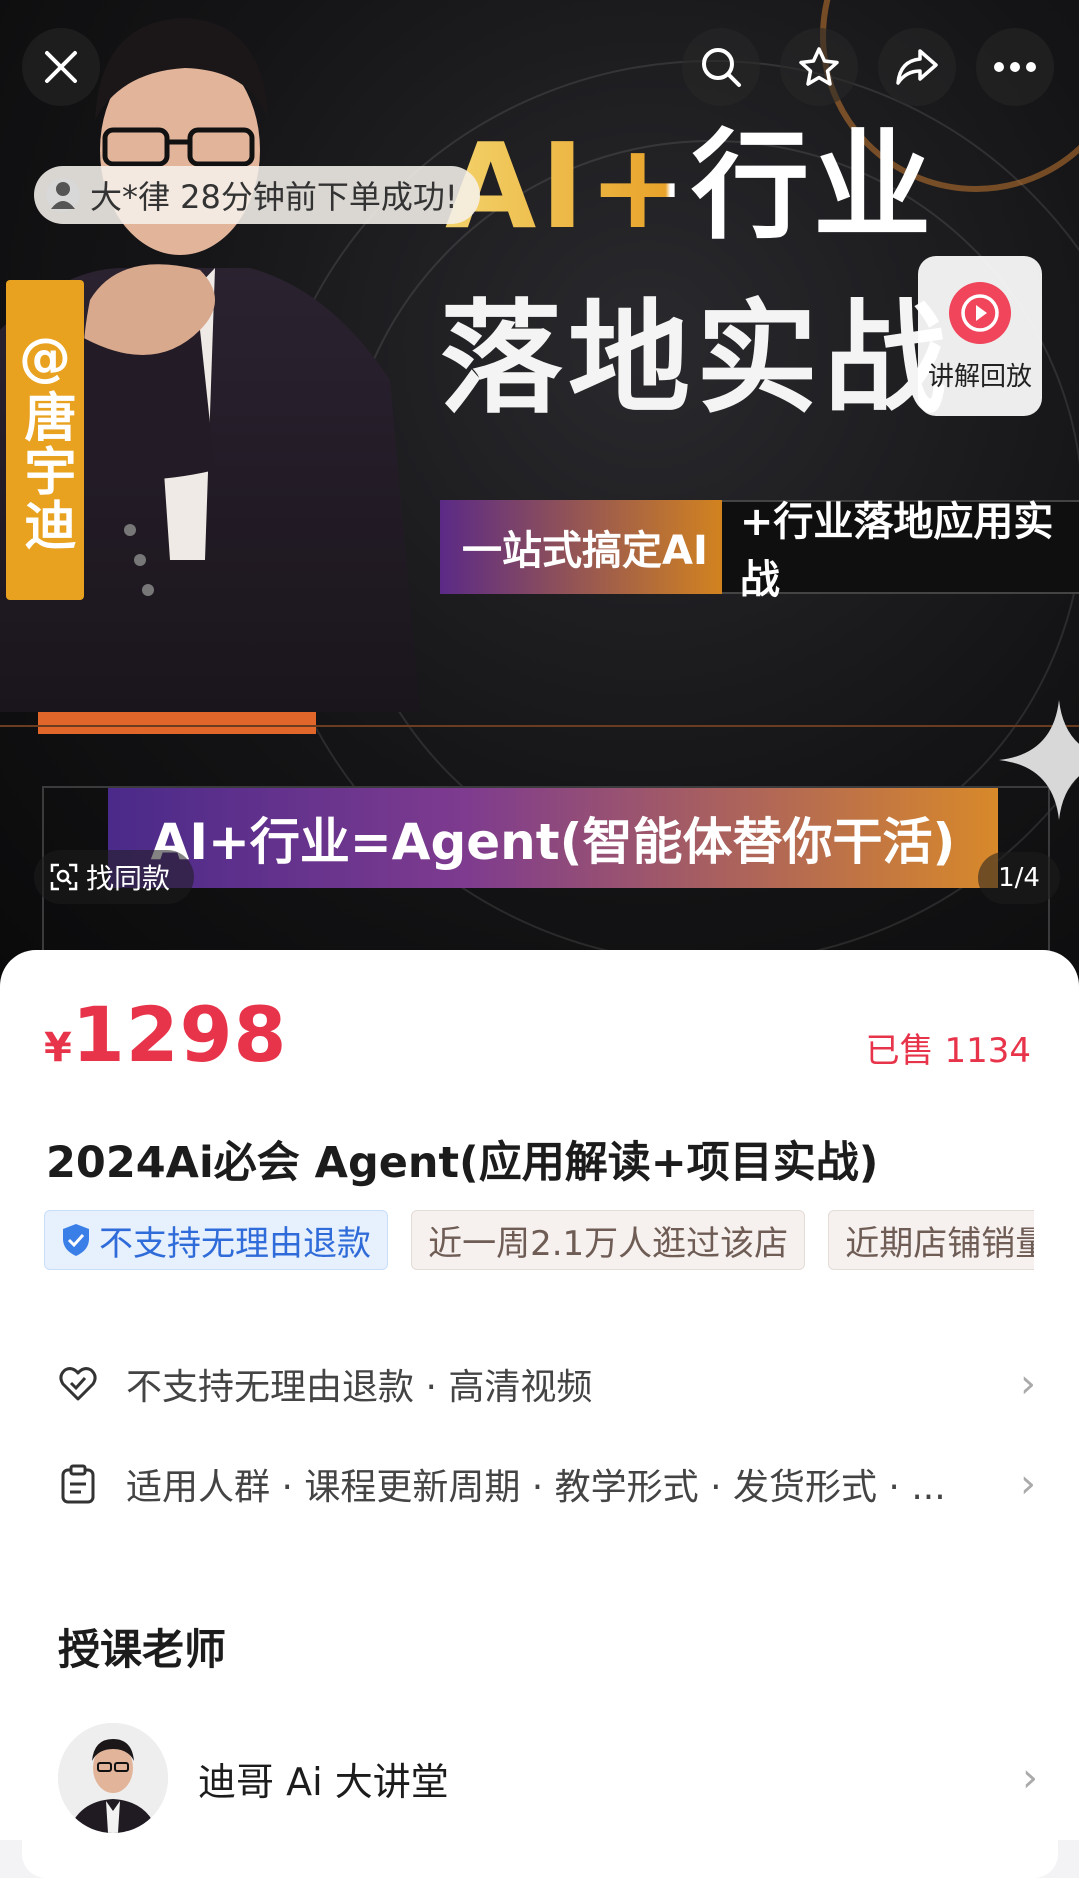  I want to click on service-row-text: 不支持无理由退款 · 高清视频, so click(359, 1387).